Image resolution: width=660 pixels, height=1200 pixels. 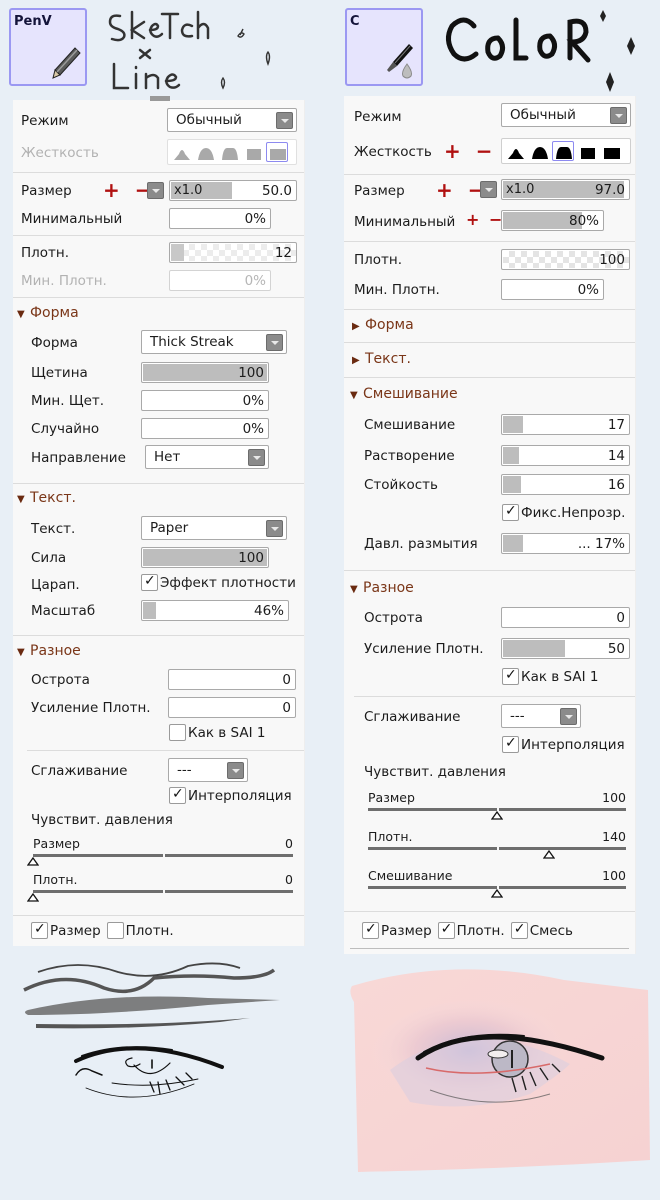 I want to click on random-field: 0%, so click(x=205, y=428).